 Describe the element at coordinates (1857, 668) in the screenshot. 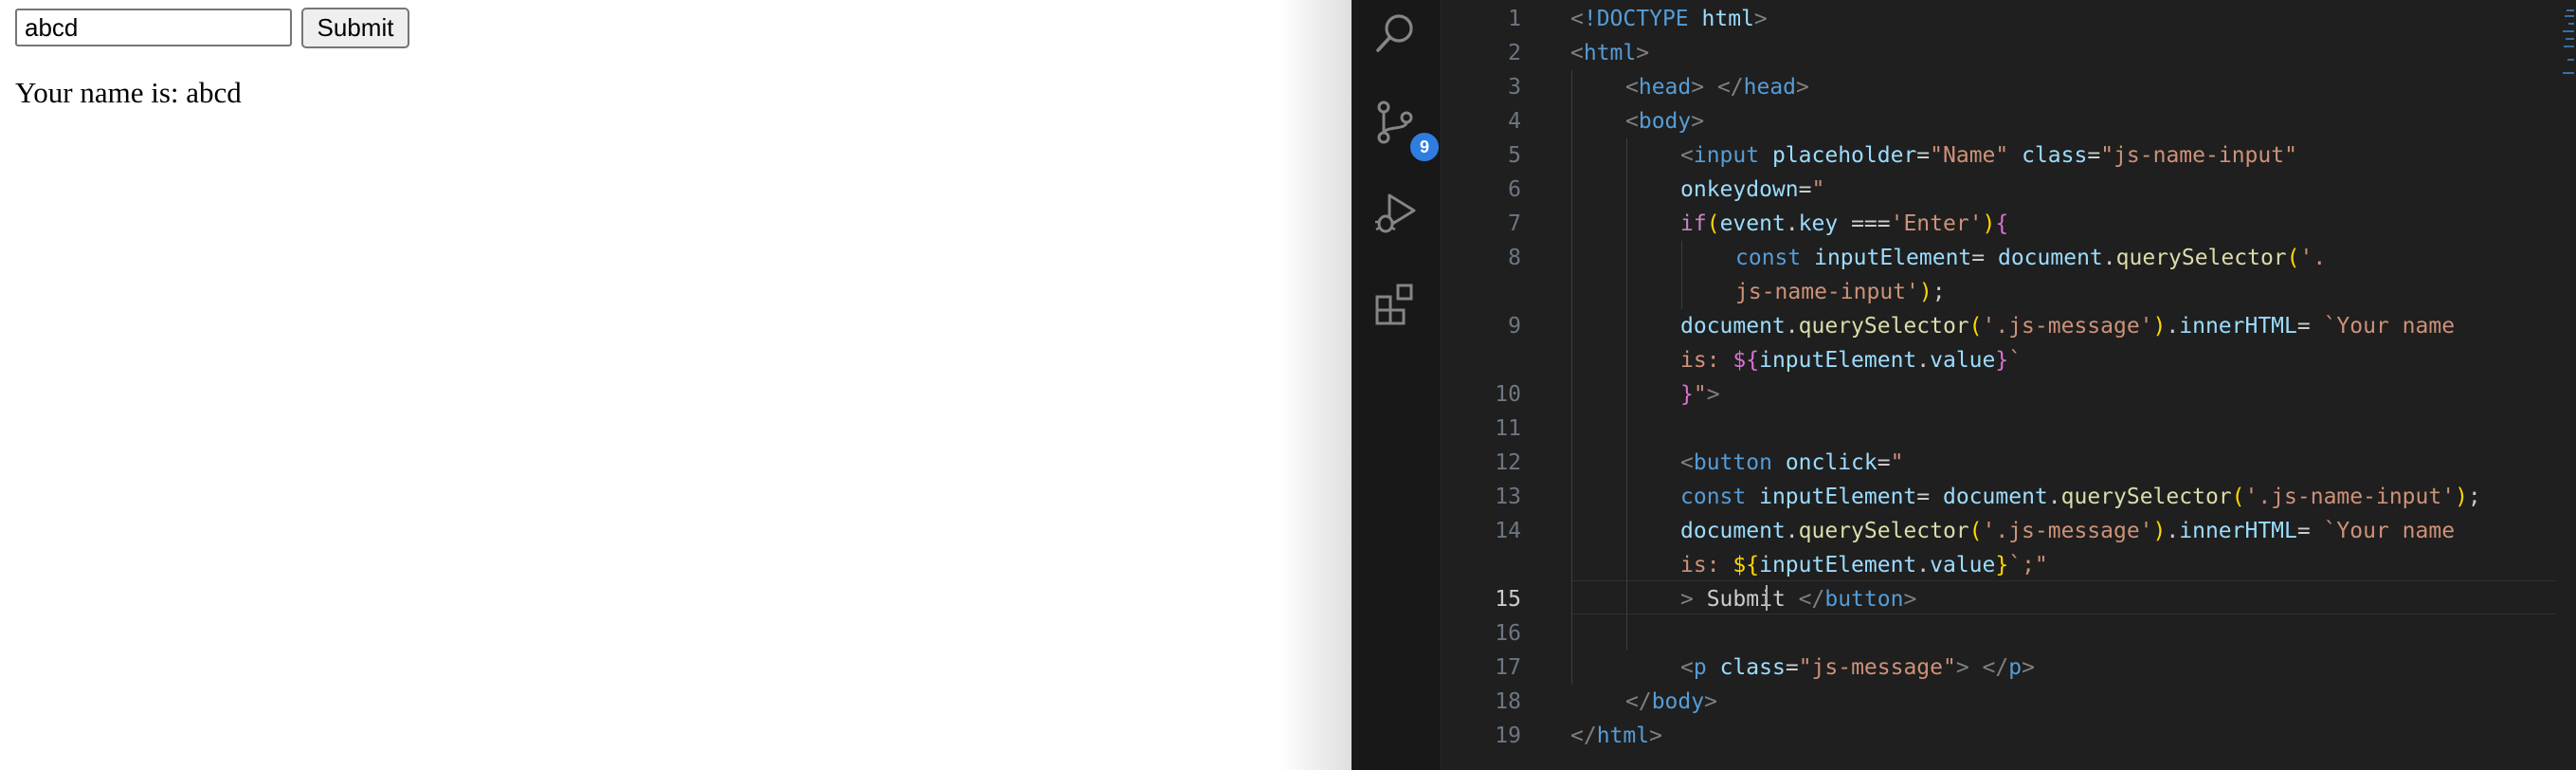

I see `code-line: <p class="js-message"> </p>` at that location.